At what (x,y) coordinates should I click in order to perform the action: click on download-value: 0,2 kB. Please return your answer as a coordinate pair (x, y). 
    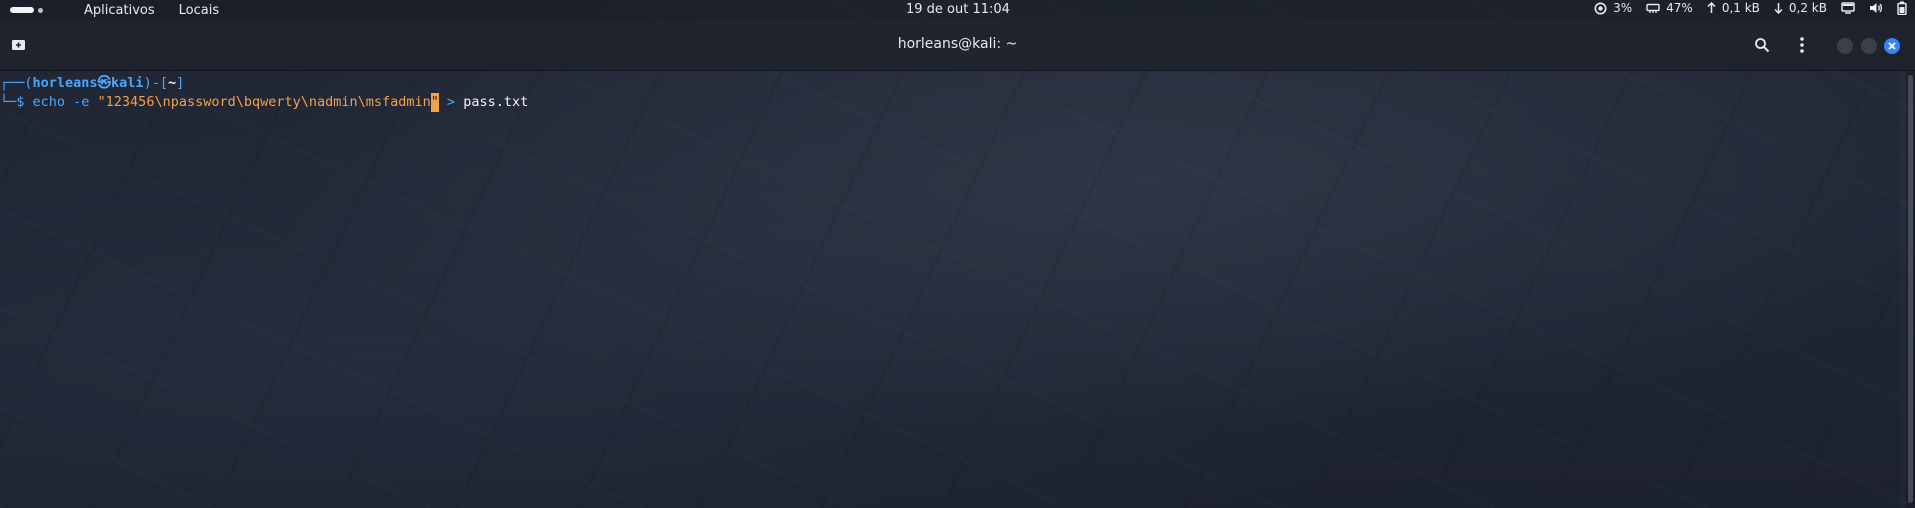
    Looking at the image, I should click on (1807, 8).